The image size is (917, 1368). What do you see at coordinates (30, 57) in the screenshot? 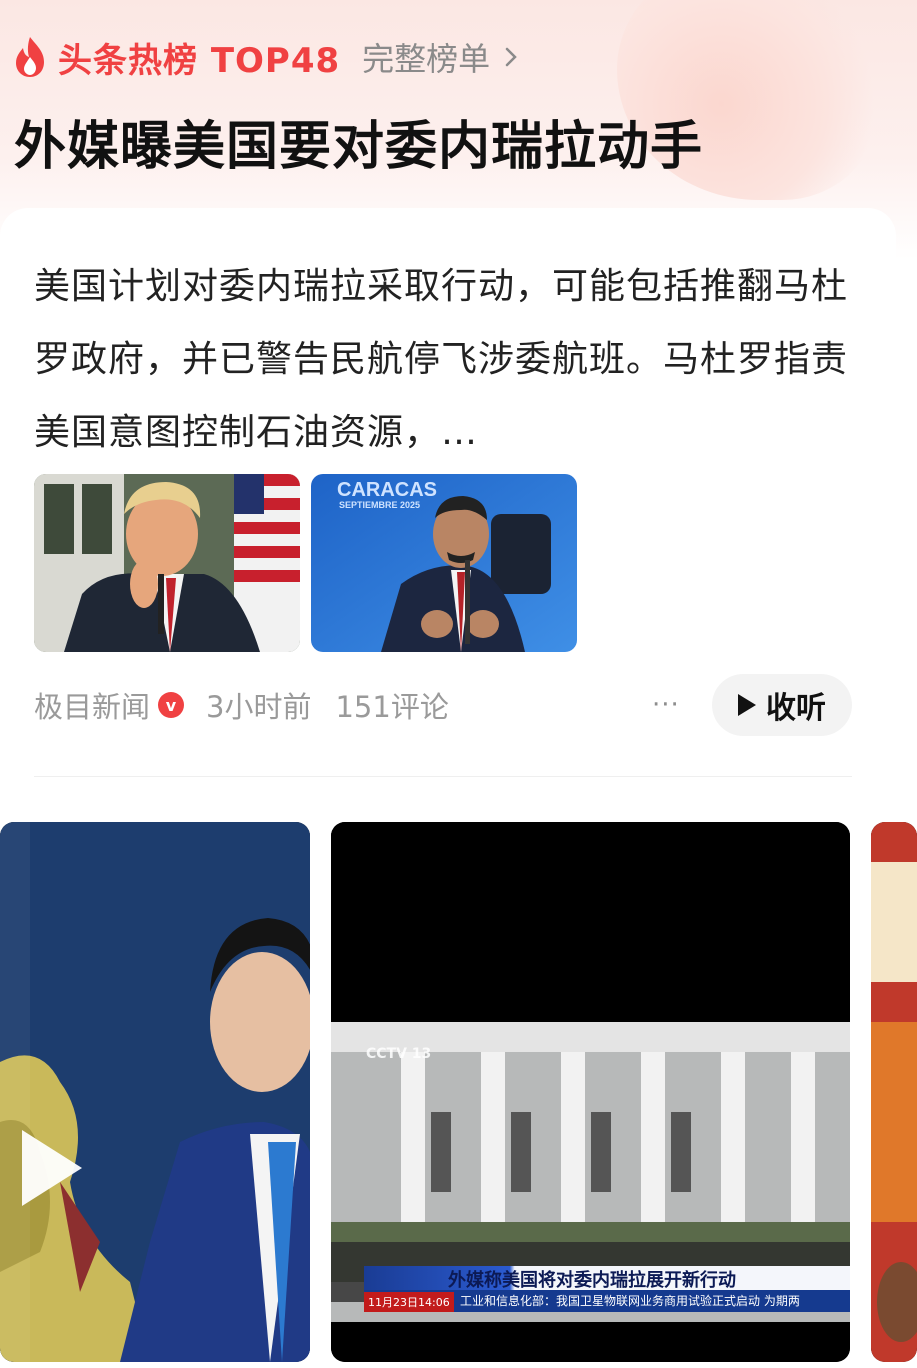
I see `flame-icon` at bounding box center [30, 57].